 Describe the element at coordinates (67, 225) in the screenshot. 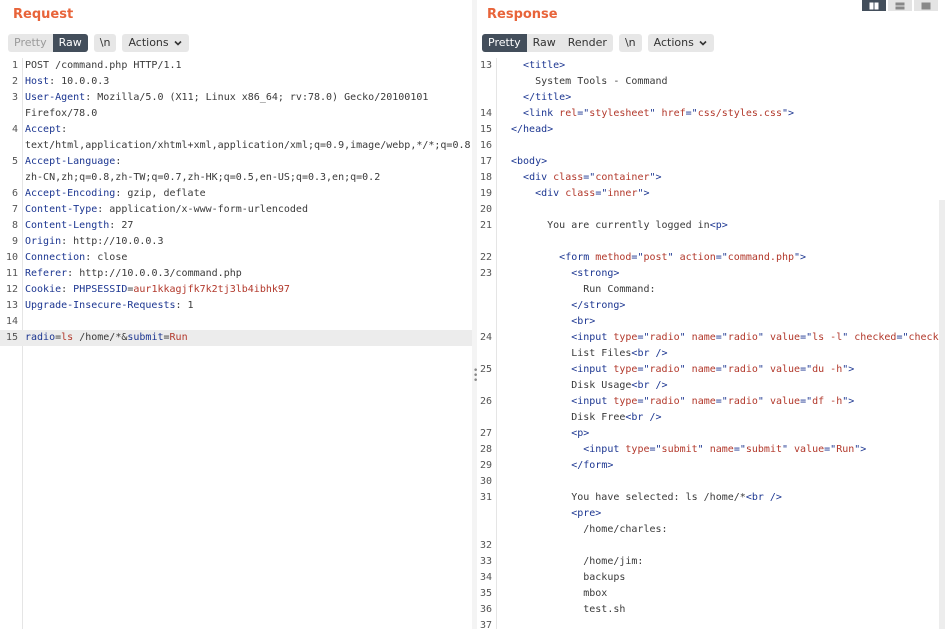

I see `code-token: Content-Length` at that location.